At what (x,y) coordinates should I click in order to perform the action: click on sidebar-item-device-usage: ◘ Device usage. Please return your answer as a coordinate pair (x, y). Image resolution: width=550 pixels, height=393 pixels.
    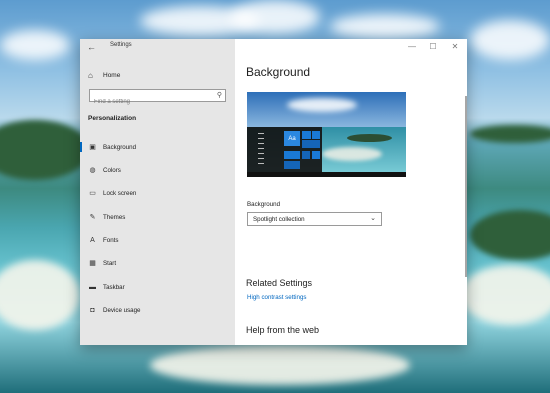
    Looking at the image, I should click on (157, 310).